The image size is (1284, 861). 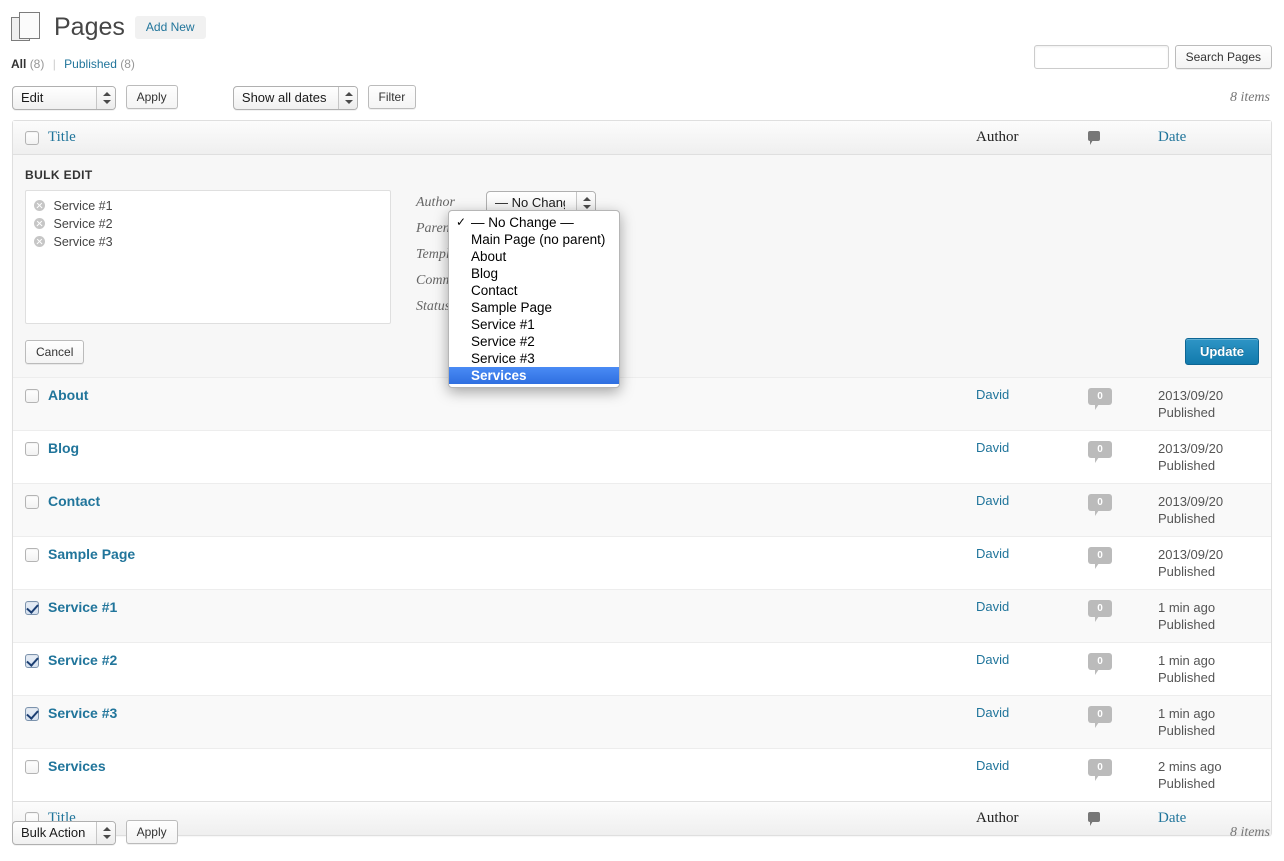 I want to click on page-title-link: Service #3, so click(x=82, y=713).